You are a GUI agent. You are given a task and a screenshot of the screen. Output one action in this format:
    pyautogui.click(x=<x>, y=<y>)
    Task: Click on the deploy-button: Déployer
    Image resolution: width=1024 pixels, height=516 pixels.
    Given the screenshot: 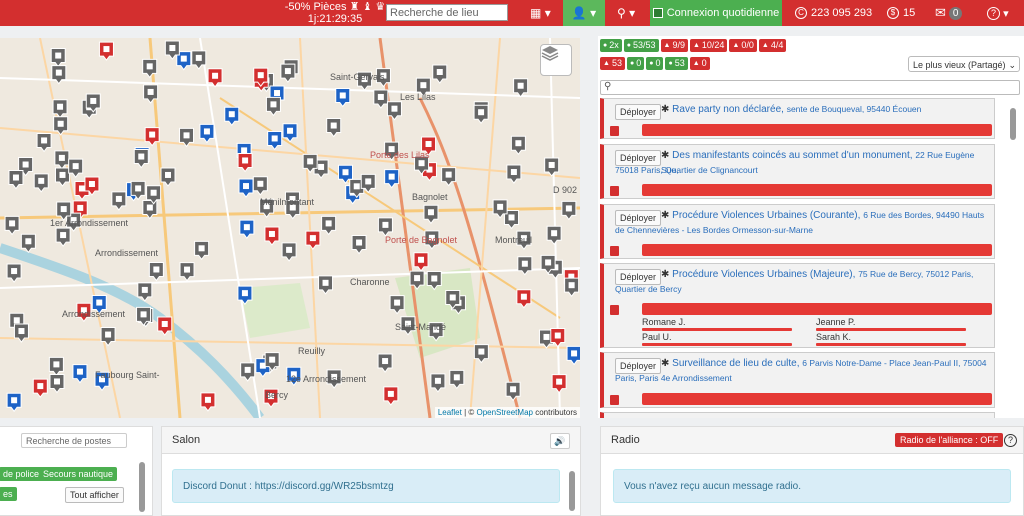 What is the action you would take?
    pyautogui.click(x=638, y=112)
    